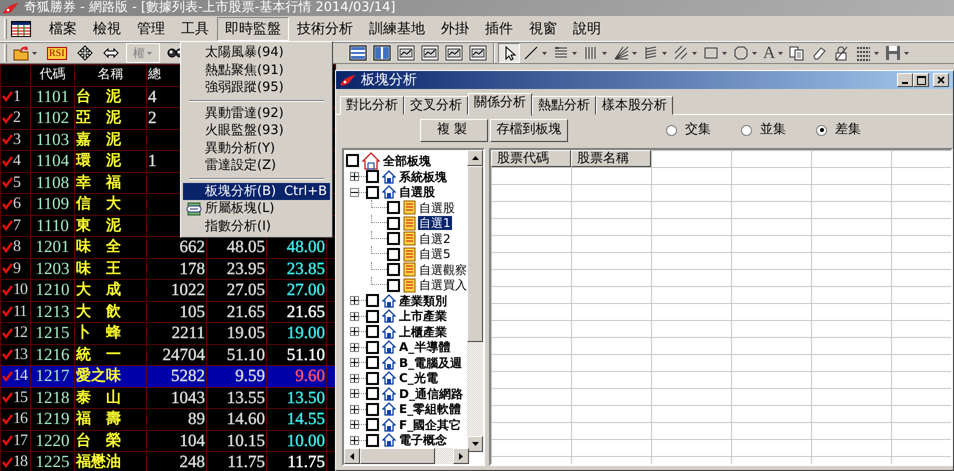 The width and height of the screenshot is (954, 471). I want to click on column-header: 股票名稱, so click(611, 158).